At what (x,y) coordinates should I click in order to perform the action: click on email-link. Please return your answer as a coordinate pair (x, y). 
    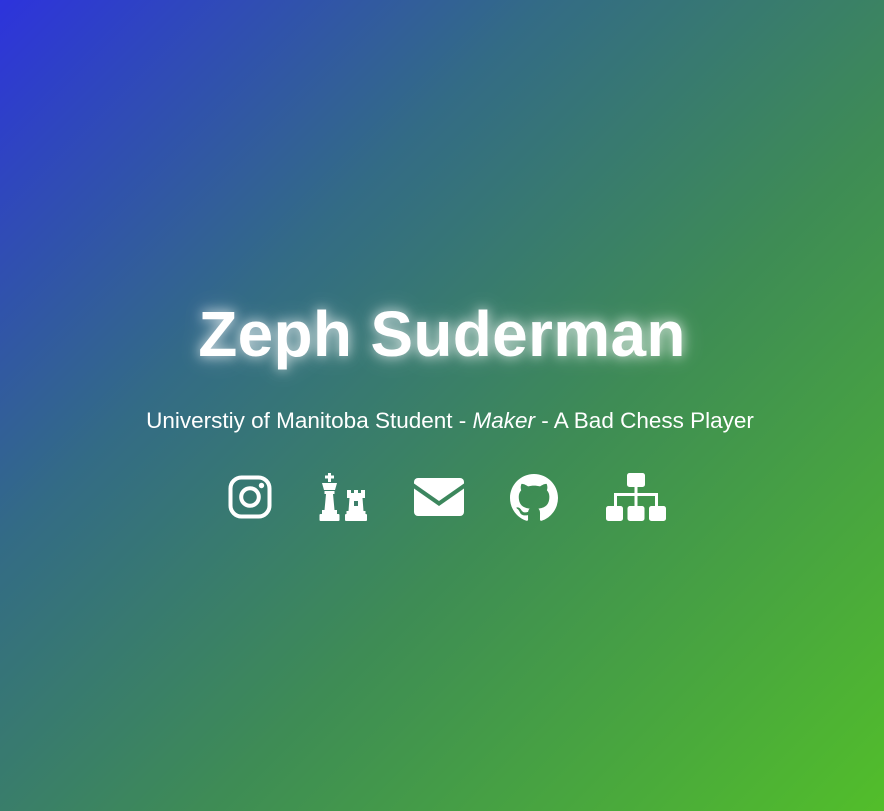
    Looking at the image, I should click on (439, 504).